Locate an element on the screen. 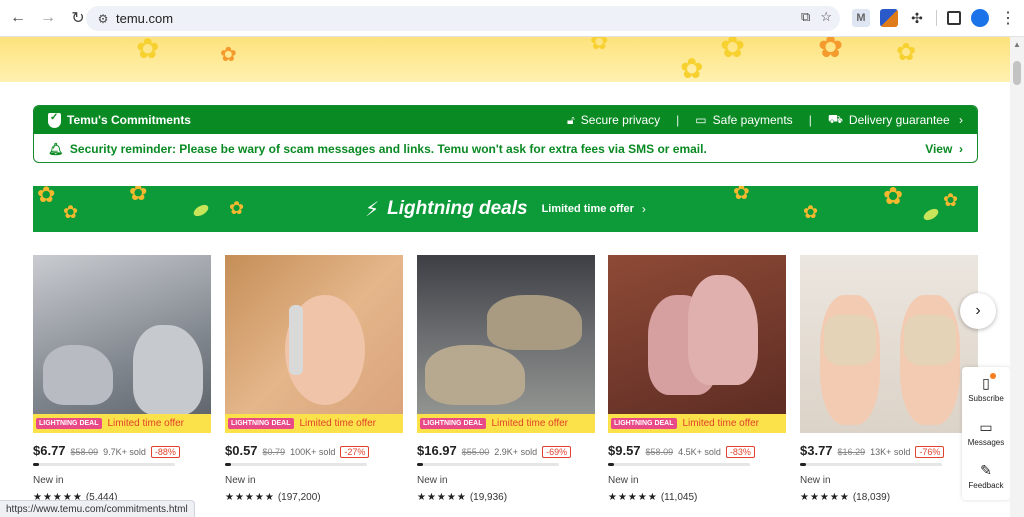  commitment-delivery-guarantee: ⛟ Delivery guarantee › is located at coordinates (895, 120).